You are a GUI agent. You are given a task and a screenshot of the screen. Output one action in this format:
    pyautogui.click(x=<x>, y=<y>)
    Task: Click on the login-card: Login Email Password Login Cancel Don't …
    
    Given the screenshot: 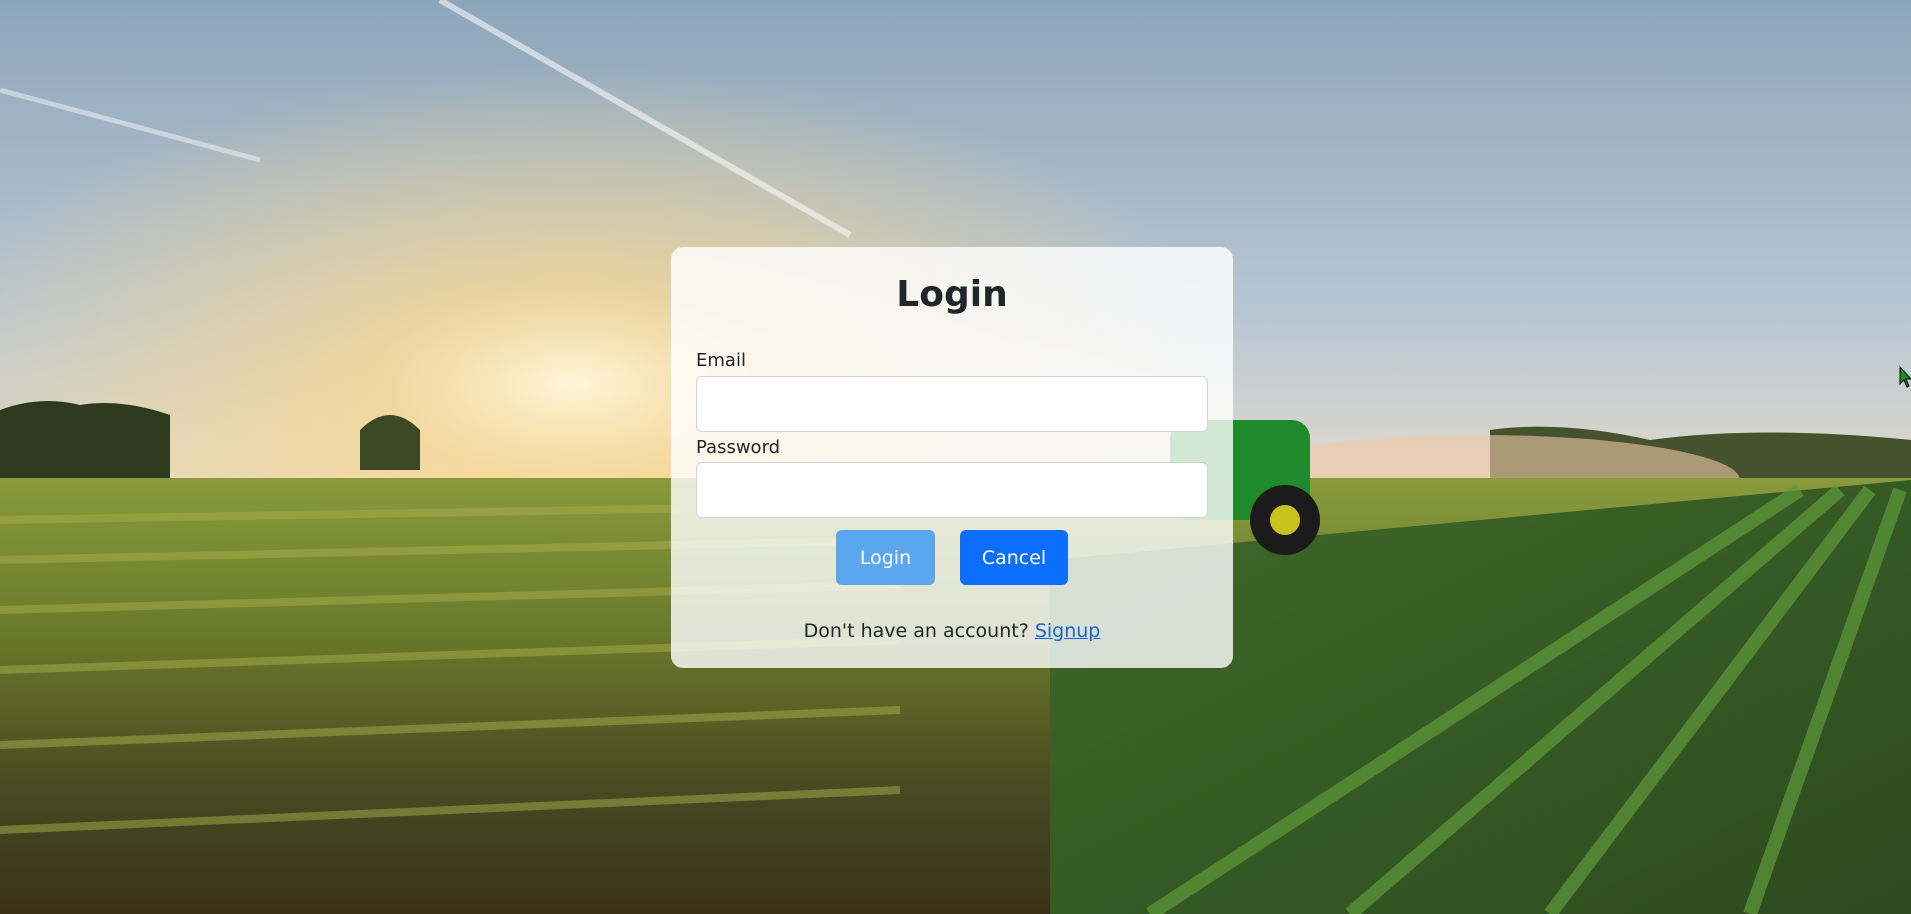 What is the action you would take?
    pyautogui.click(x=952, y=457)
    